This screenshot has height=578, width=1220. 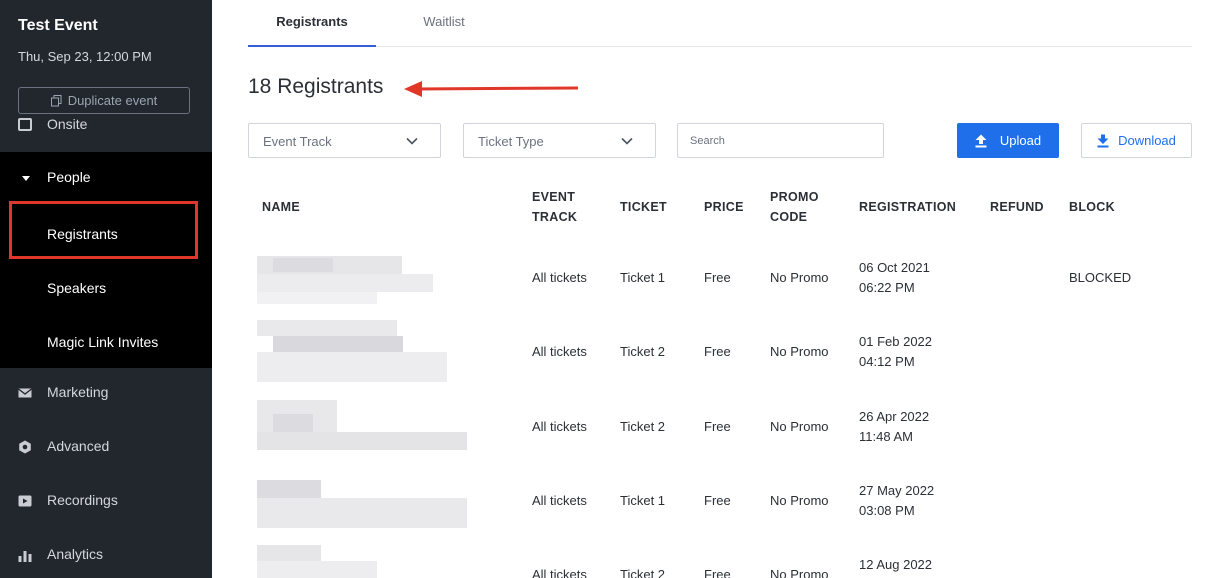 I want to click on copy-icon, so click(x=56, y=100).